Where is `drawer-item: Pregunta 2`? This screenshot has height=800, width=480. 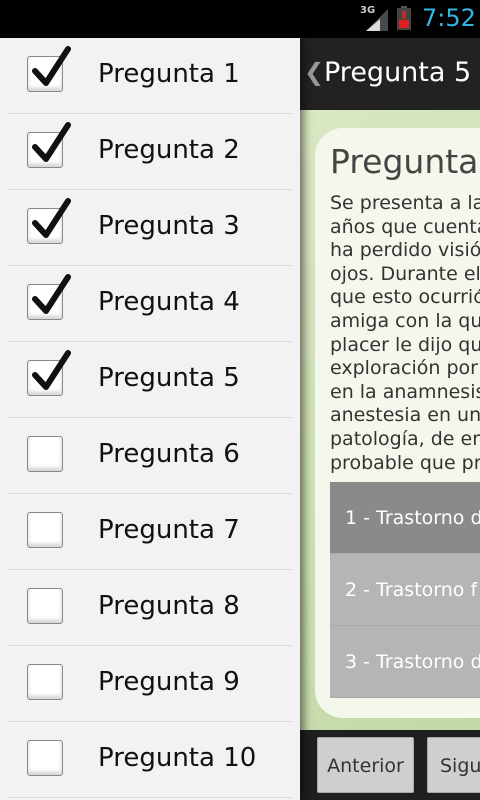 drawer-item: Pregunta 2 is located at coordinates (150, 152).